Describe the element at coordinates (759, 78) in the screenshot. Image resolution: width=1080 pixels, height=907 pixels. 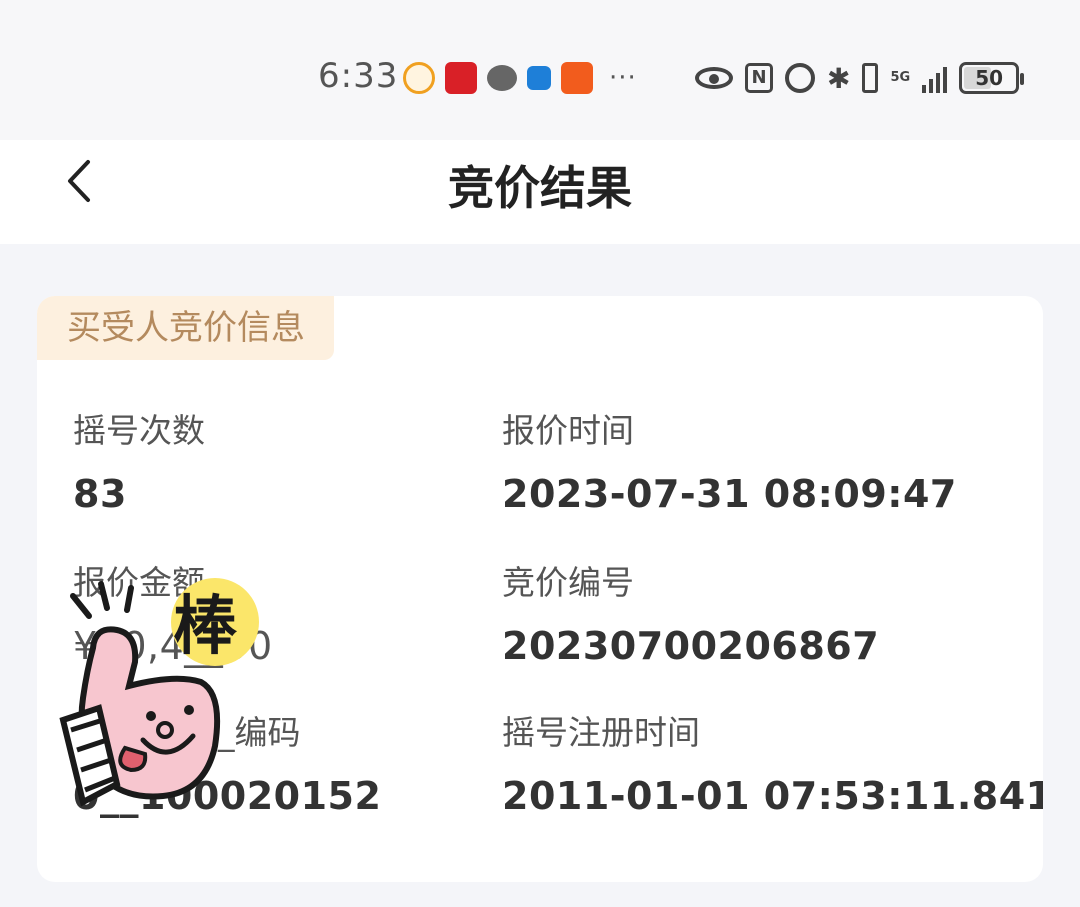
I see `nfc-icon: N` at that location.